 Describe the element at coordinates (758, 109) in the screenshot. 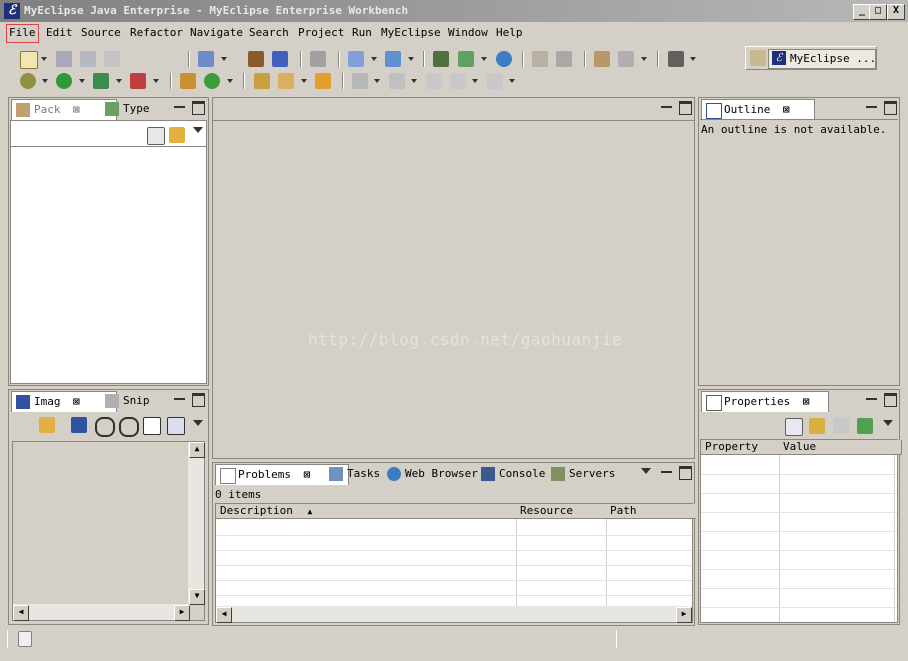

I see `tab-outline: Outline ⊠` at that location.